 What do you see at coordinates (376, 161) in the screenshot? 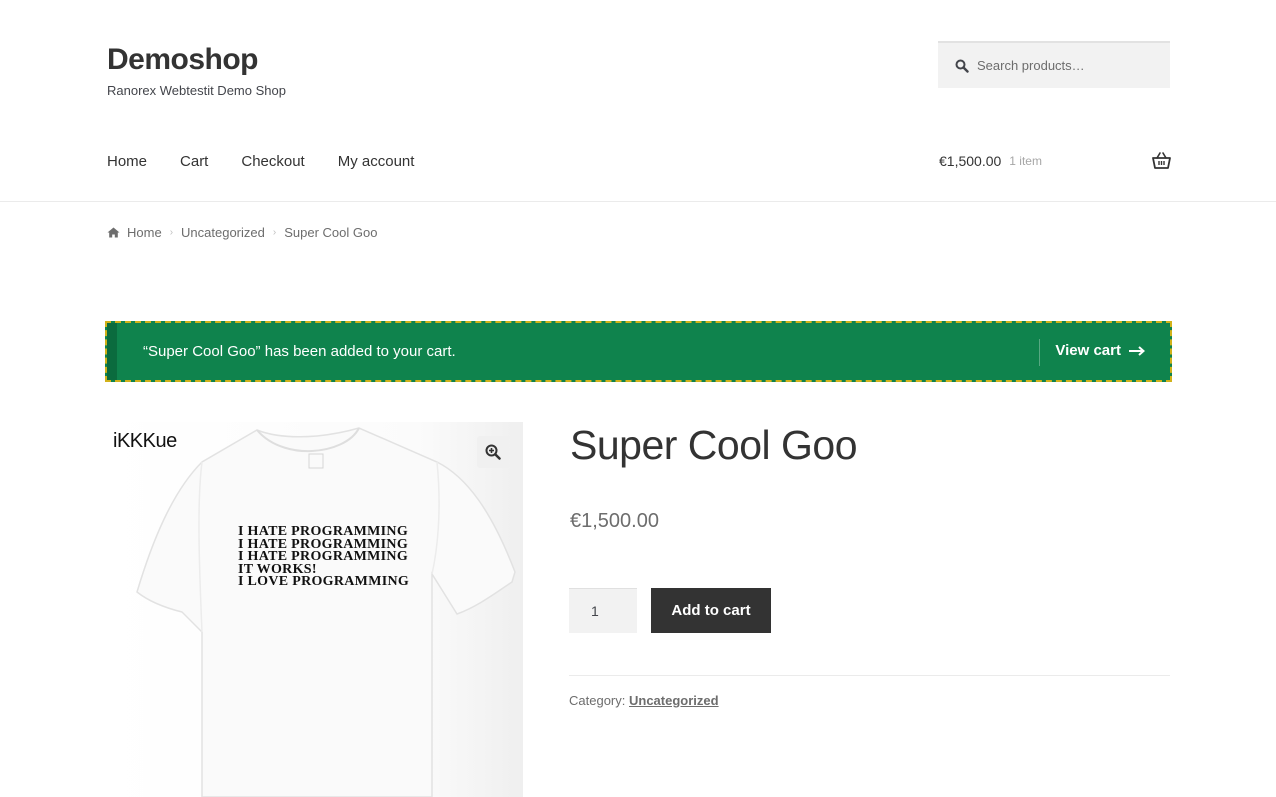
I see `nav-my-account: My account` at bounding box center [376, 161].